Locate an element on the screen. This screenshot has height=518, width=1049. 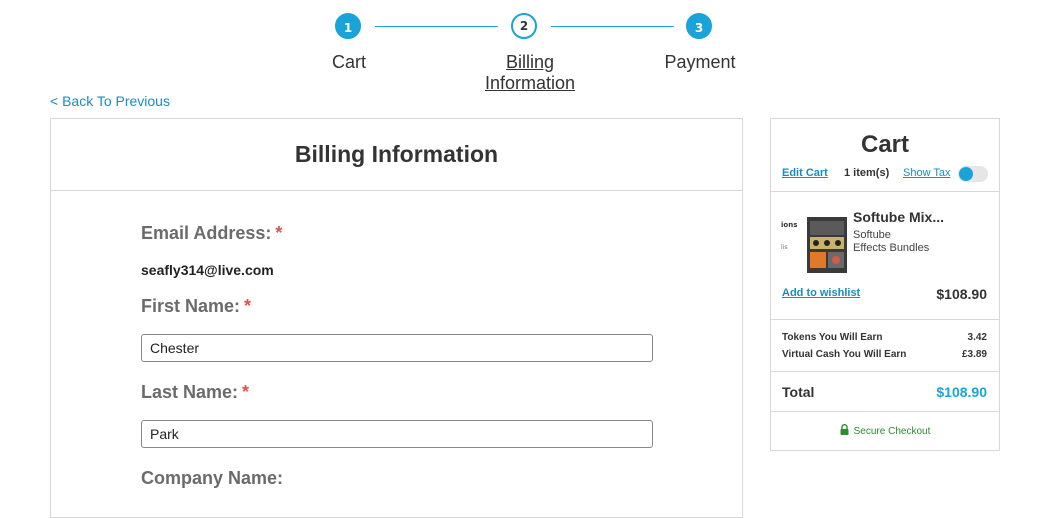
product-price: $108.90 is located at coordinates (961, 294).